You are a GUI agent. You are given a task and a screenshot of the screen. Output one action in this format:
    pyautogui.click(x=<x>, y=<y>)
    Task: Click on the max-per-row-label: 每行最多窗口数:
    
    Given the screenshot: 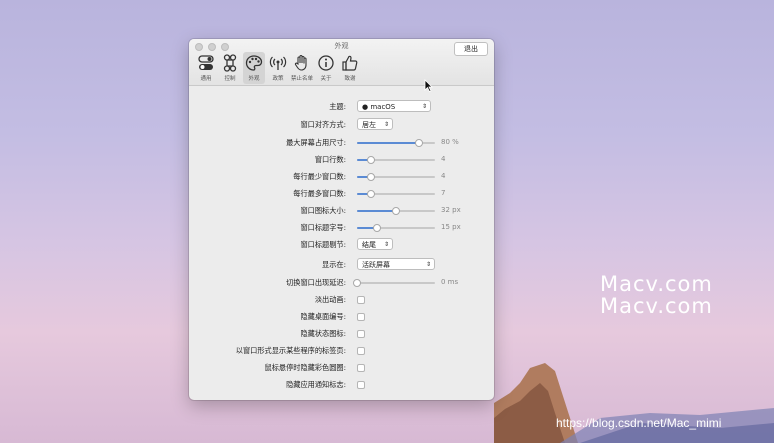 What is the action you would take?
    pyautogui.click(x=319, y=193)
    